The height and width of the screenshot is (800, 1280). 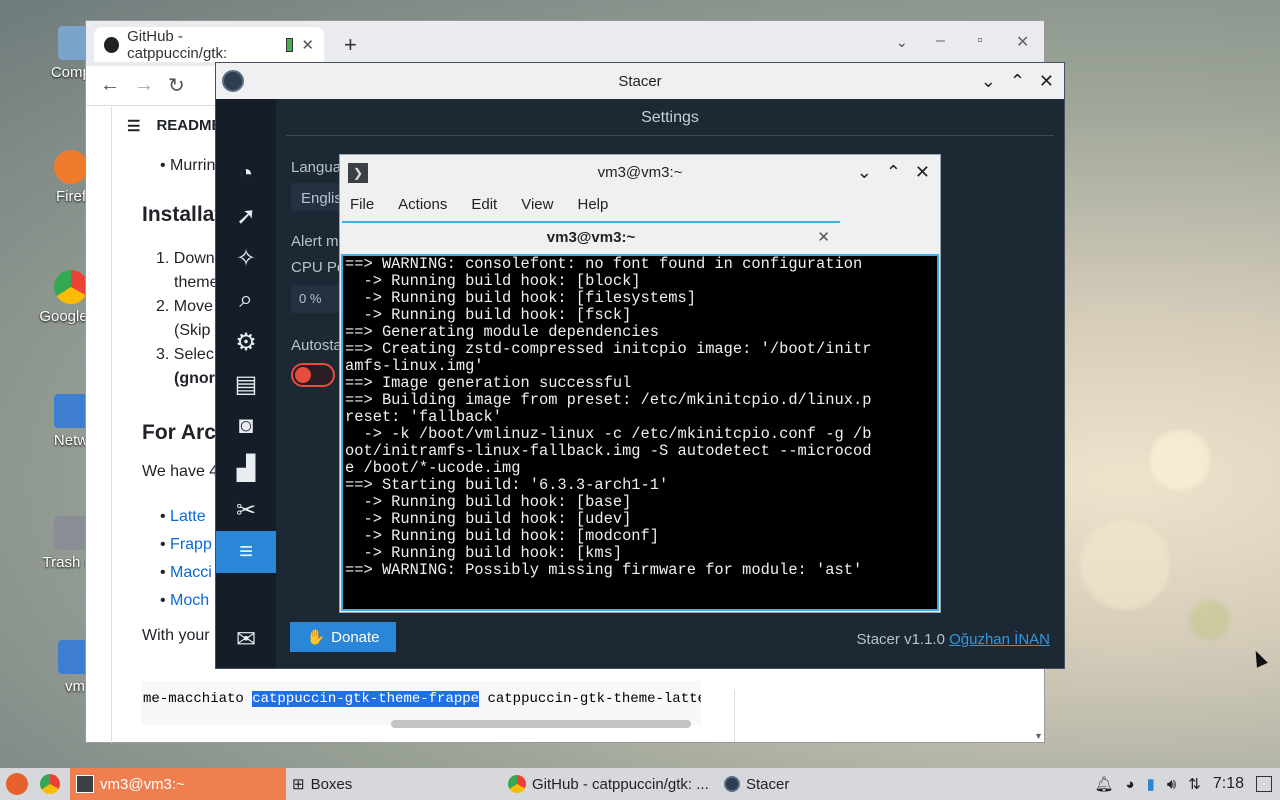 I want to click on browser-tab: GitHub - catppuccin/gtk: ✕, so click(x=209, y=44).